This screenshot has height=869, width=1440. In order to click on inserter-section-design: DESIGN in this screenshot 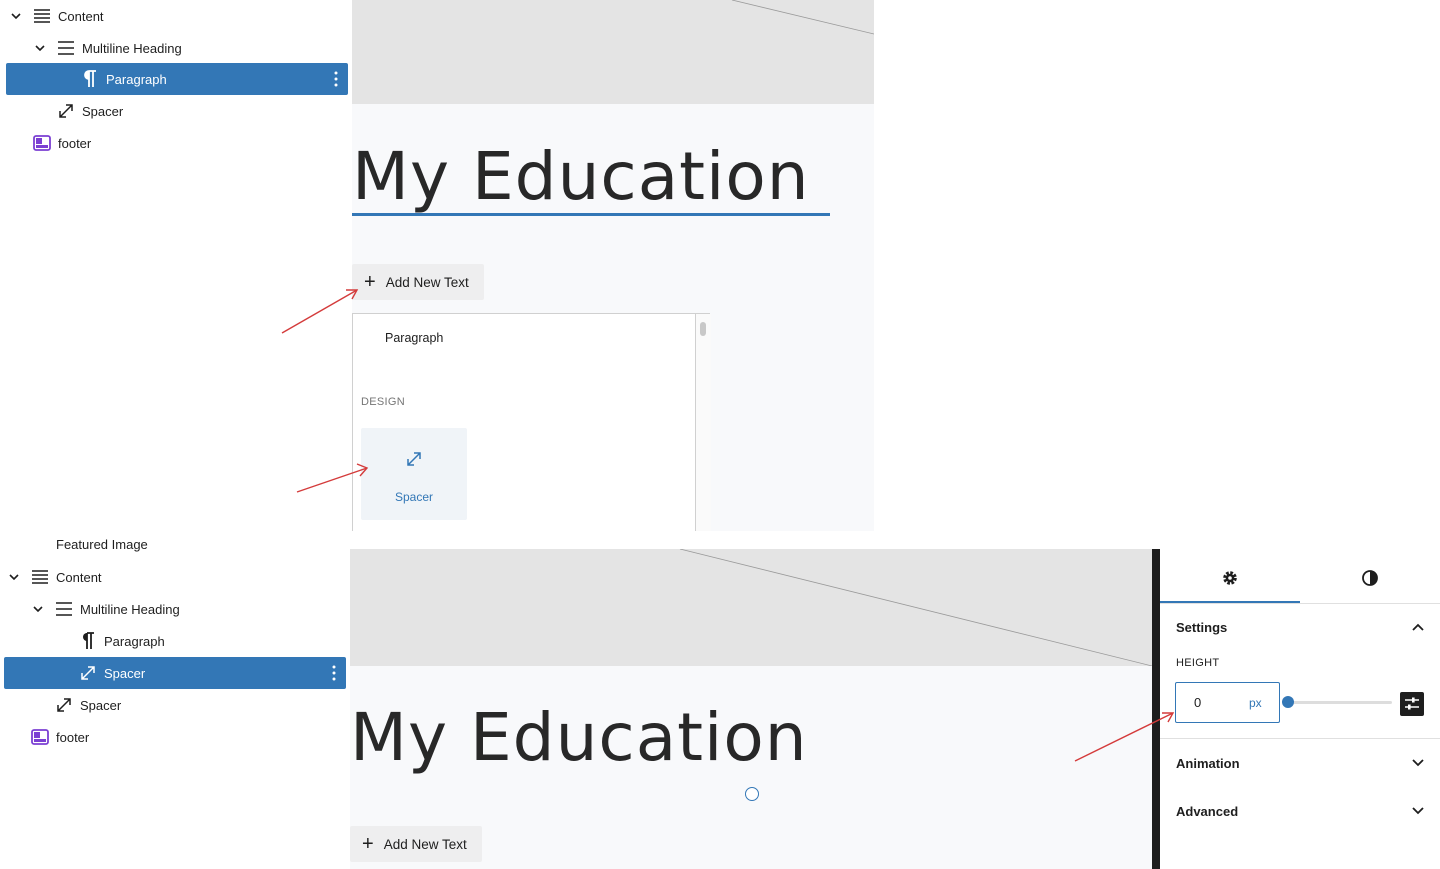, I will do `click(383, 402)`.